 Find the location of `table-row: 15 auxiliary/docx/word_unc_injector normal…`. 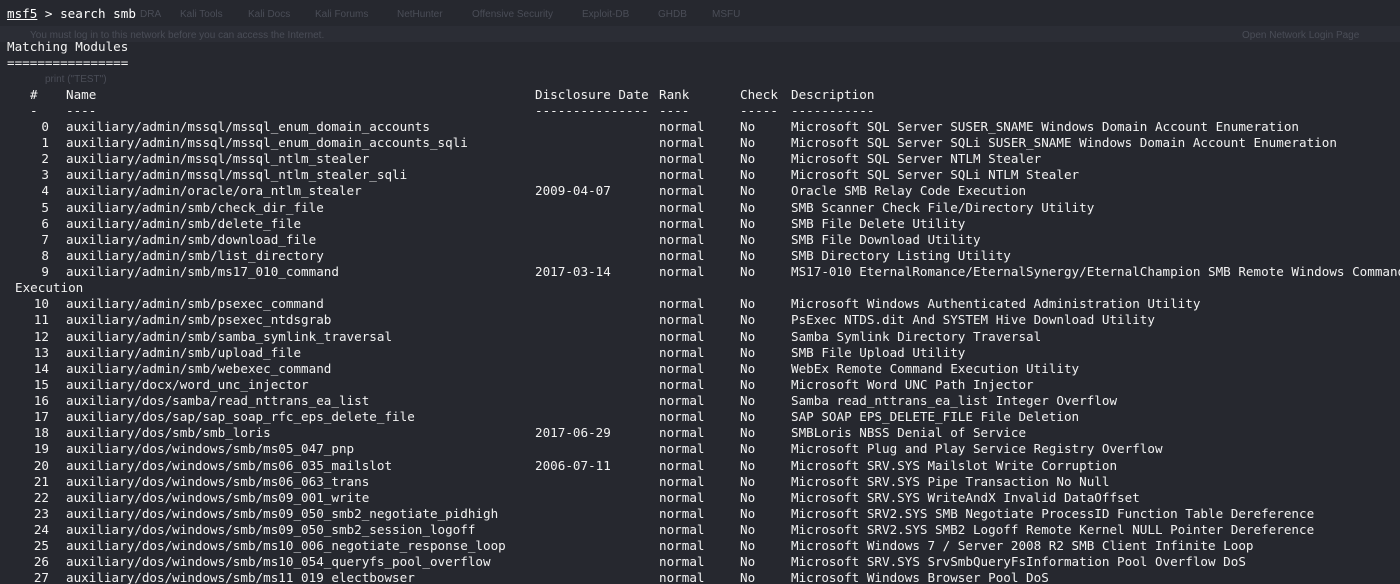

table-row: 15 auxiliary/docx/word_unc_injector normal… is located at coordinates (700, 385).